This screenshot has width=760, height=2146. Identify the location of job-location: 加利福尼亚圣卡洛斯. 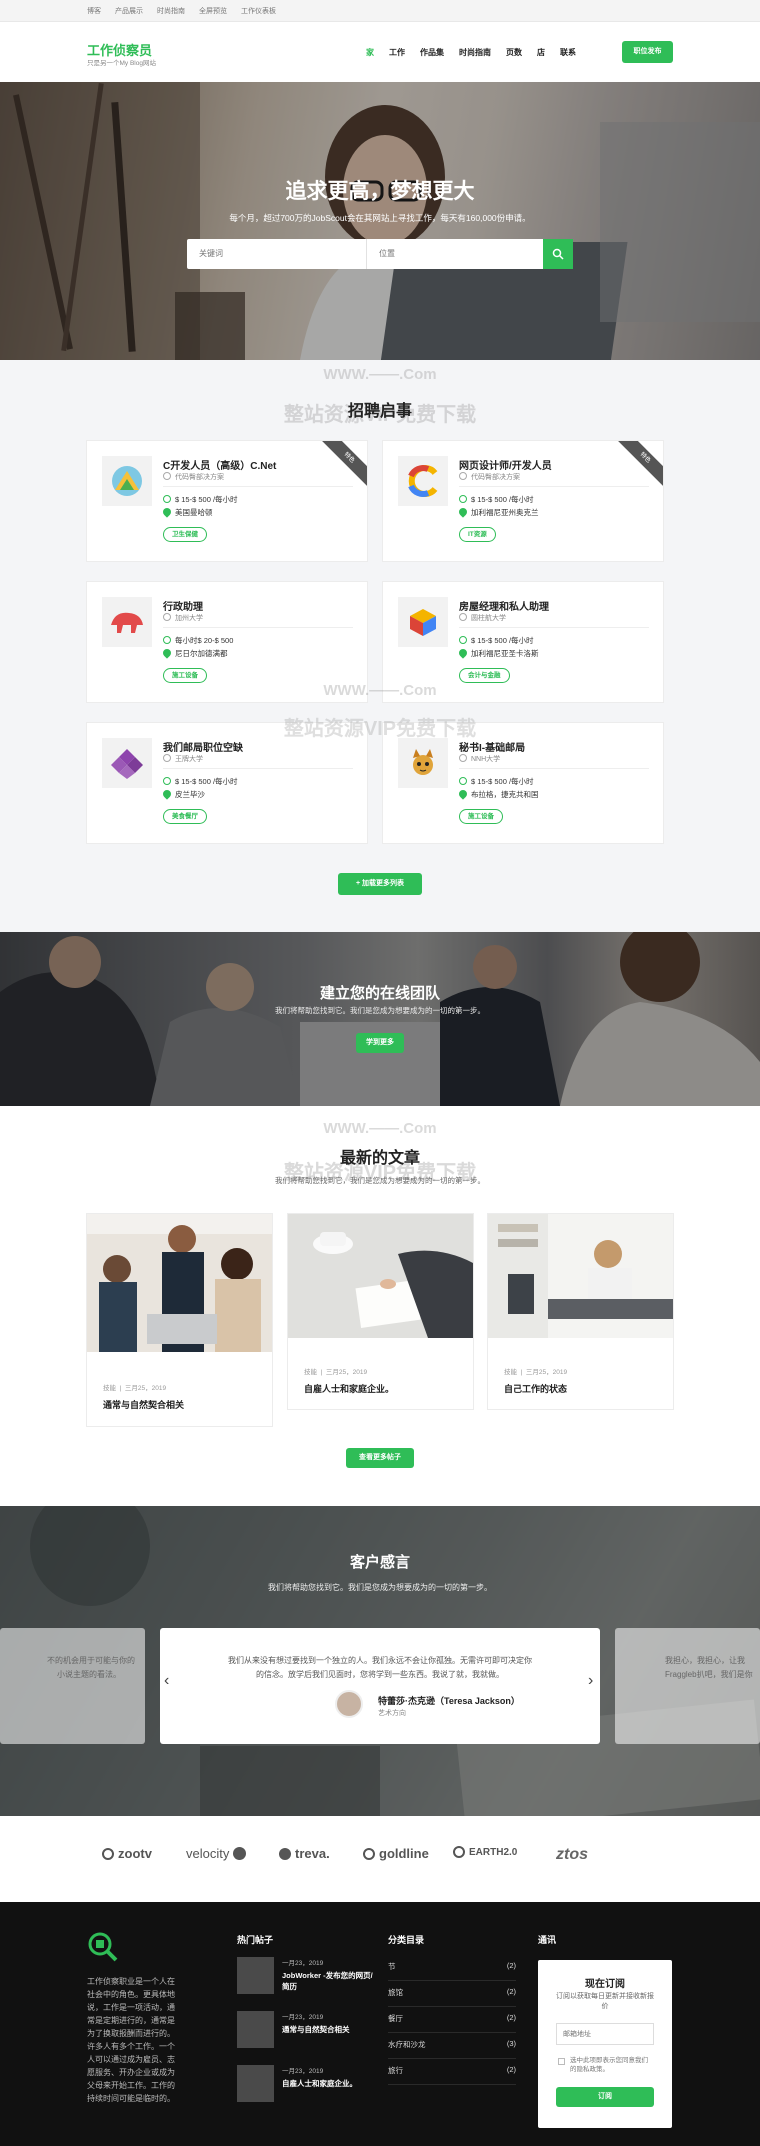
(498, 653).